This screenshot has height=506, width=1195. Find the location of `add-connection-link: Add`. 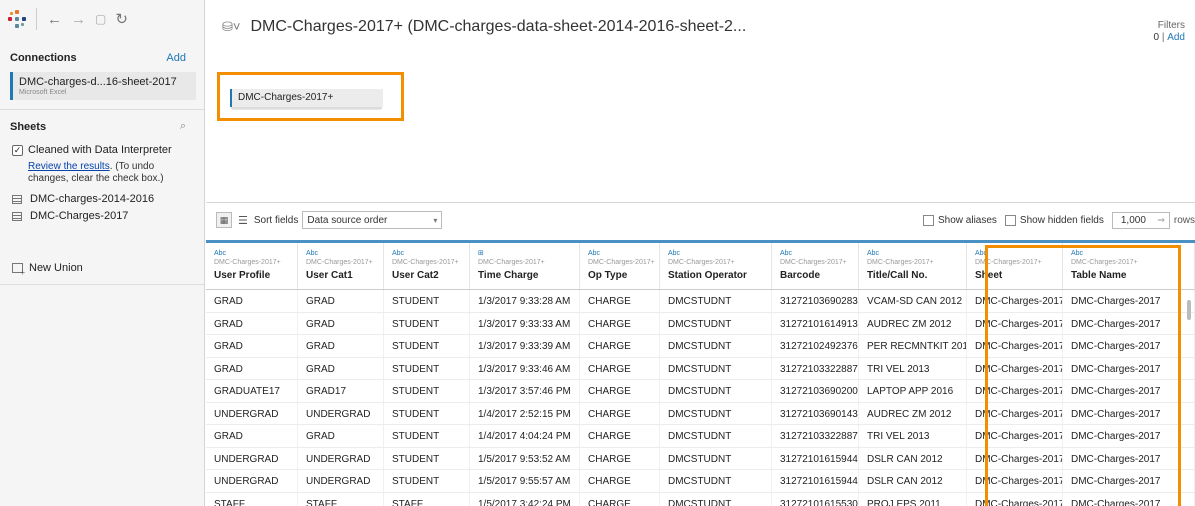

add-connection-link: Add is located at coordinates (176, 58).